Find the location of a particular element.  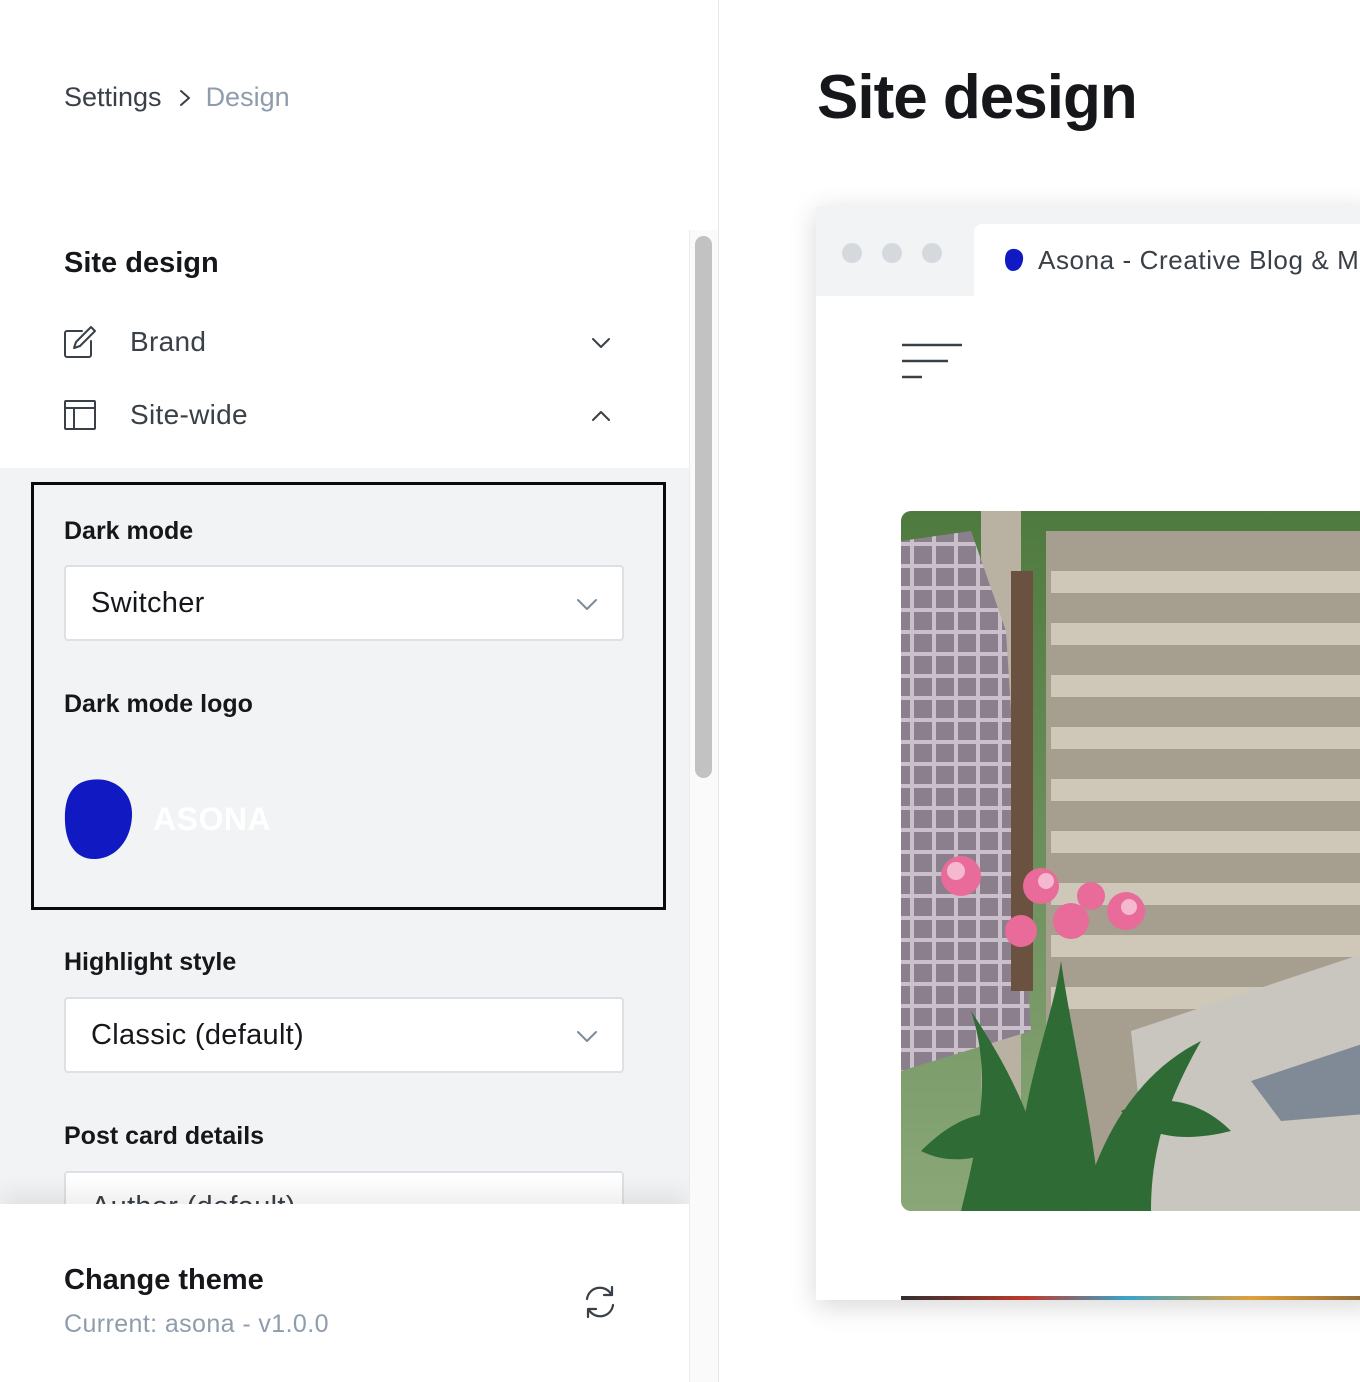

dark-mode-label: Dark mode is located at coordinates (129, 531).